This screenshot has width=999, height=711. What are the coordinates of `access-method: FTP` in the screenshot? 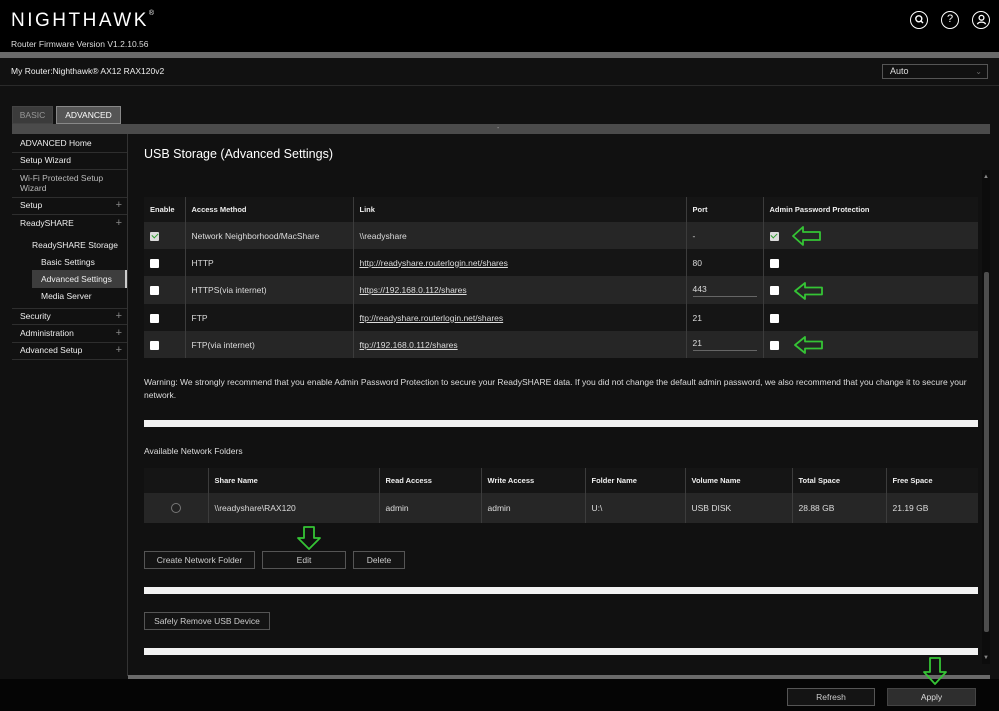 It's located at (269, 317).